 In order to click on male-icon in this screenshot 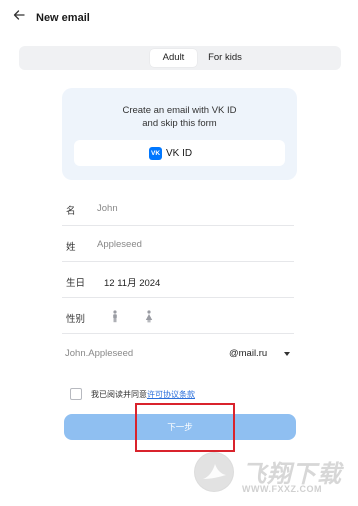, I will do `click(115, 316)`.